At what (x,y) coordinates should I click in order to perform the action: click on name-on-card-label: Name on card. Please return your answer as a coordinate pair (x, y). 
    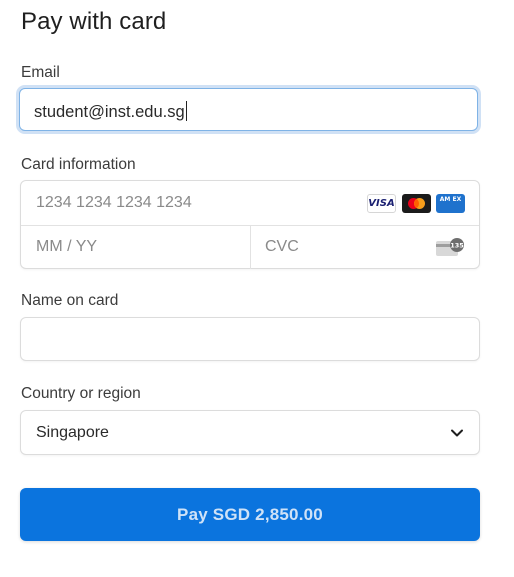
    Looking at the image, I should click on (70, 300).